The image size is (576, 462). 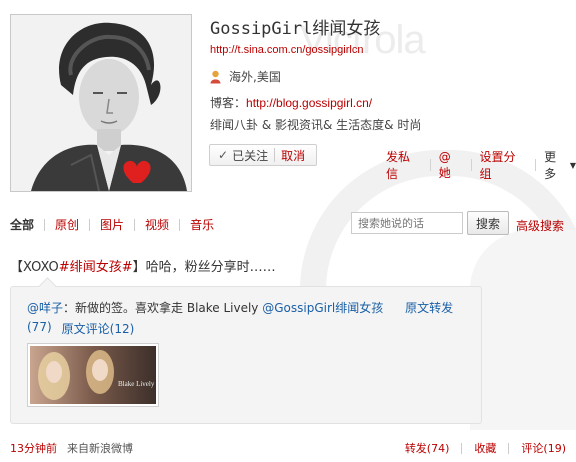 I want to click on thumbnail-image: Blake Lively, so click(x=93, y=375).